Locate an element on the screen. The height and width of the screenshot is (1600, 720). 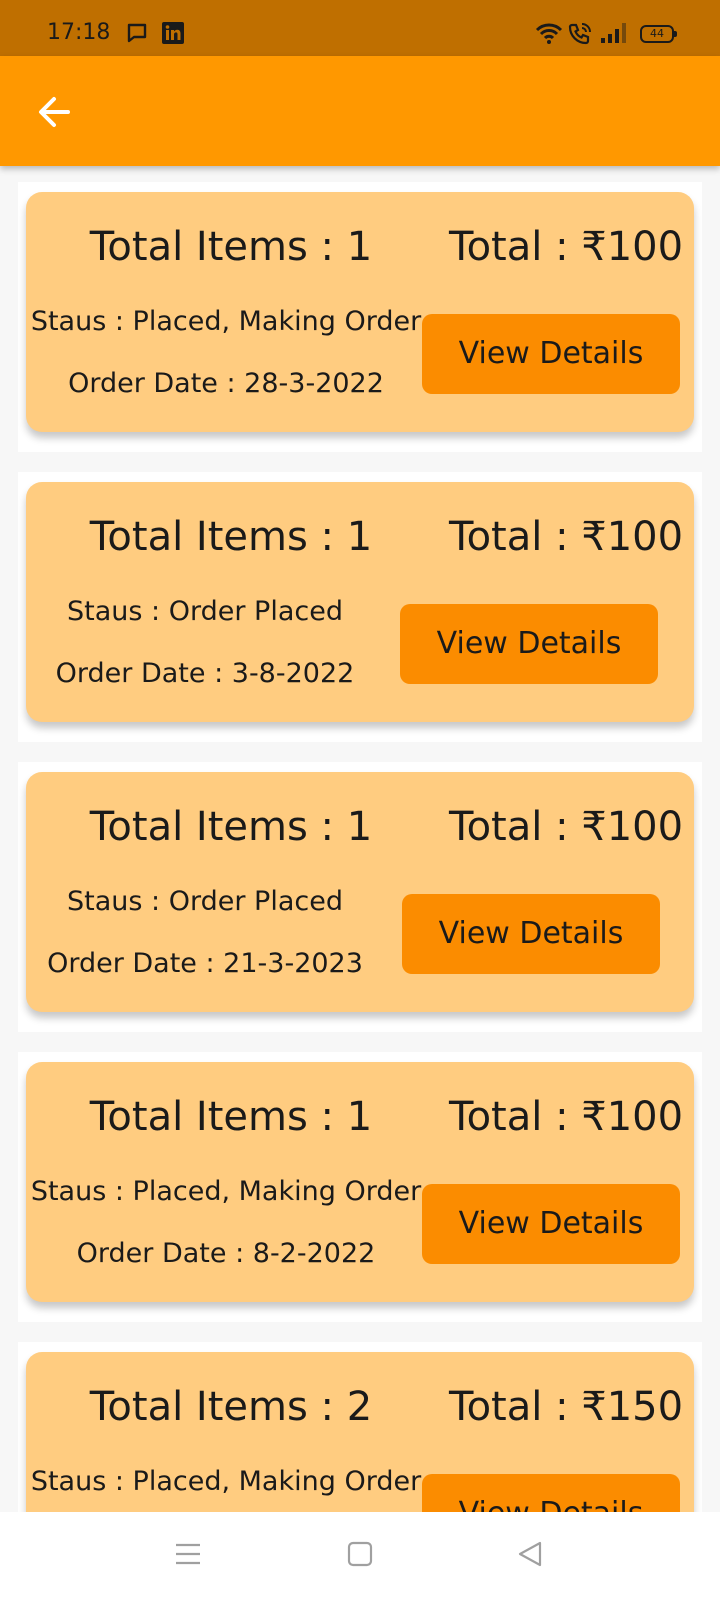
order-date: Order Date : 8-2-2022 is located at coordinates (226, 1253).